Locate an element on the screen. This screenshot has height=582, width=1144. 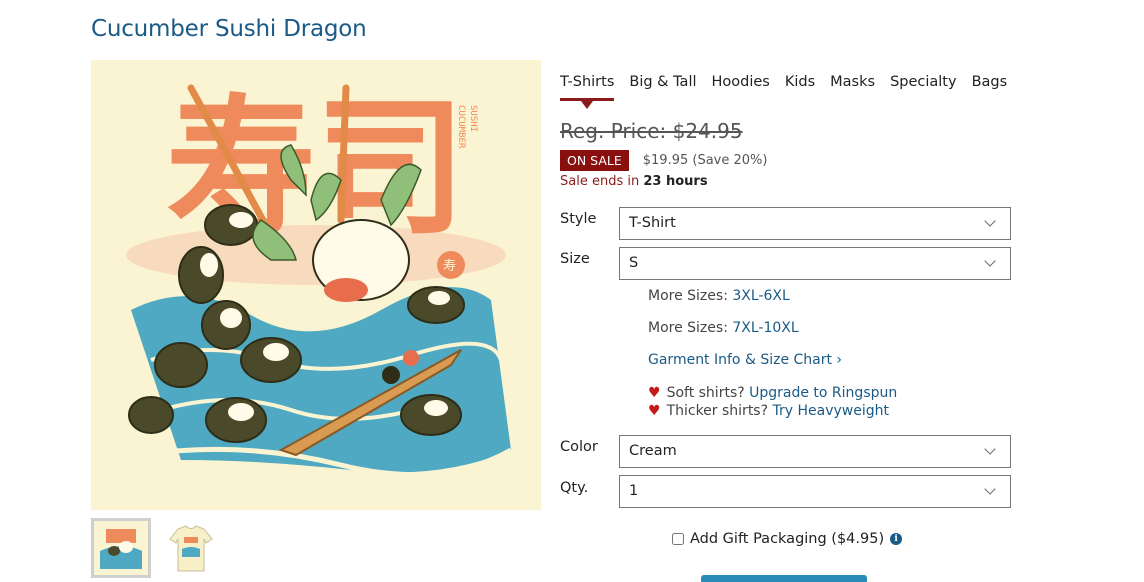
active-tab-caret is located at coordinates (587, 105).